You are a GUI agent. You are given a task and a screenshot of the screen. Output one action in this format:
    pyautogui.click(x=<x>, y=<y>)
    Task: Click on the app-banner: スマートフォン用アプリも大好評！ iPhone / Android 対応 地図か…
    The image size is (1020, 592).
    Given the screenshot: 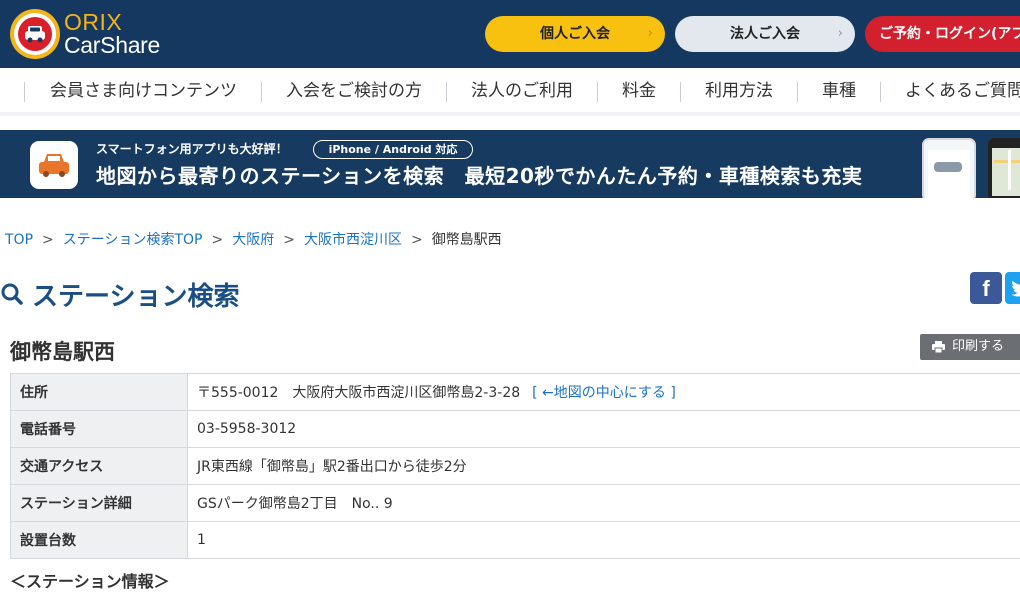 What is the action you would take?
    pyautogui.click(x=510, y=164)
    